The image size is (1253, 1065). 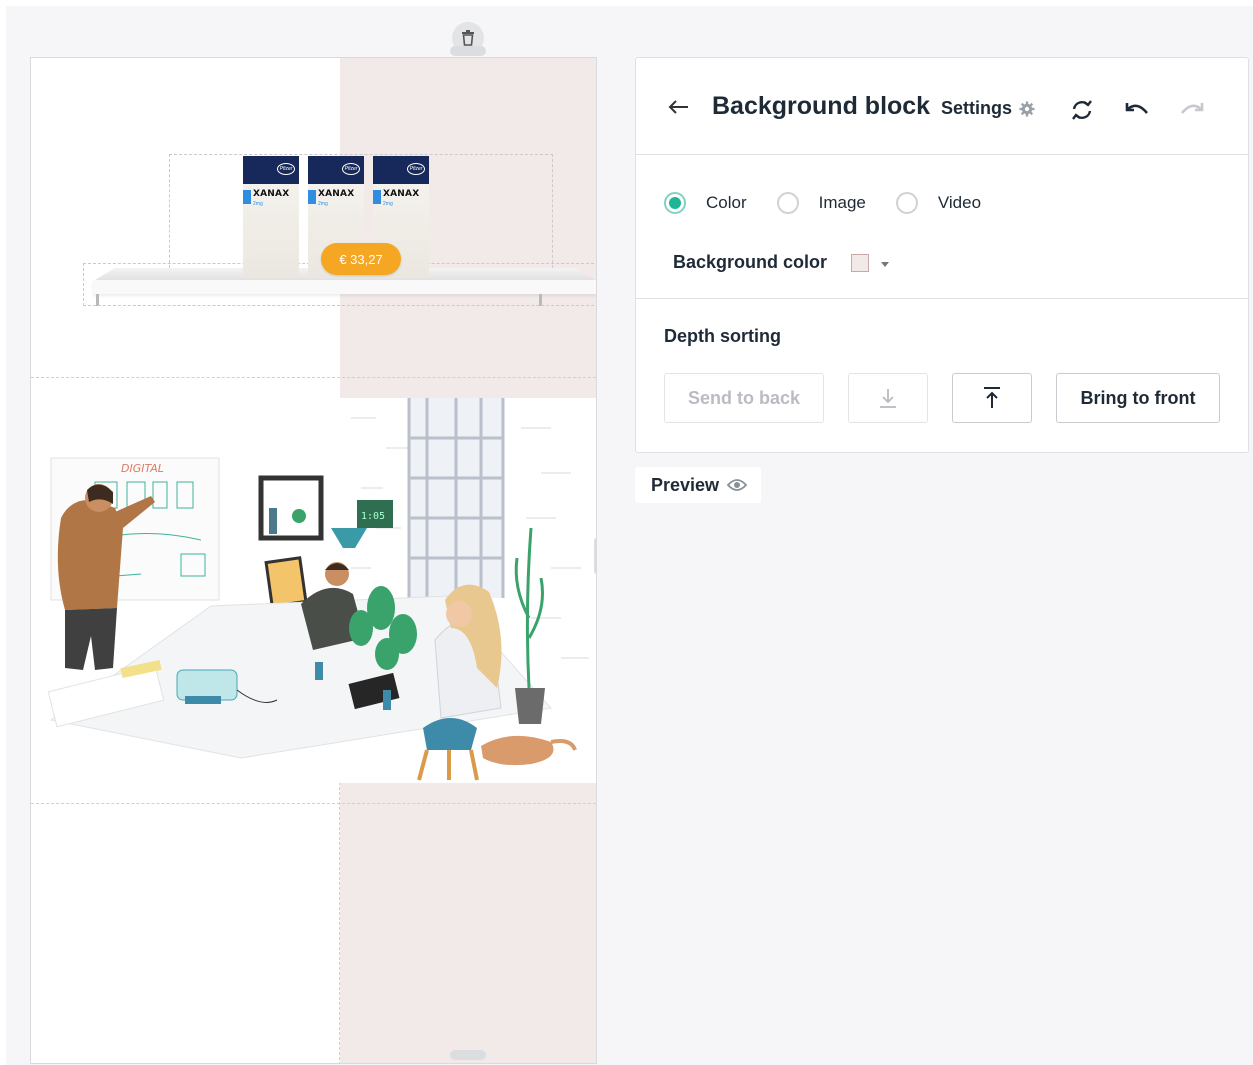 I want to click on radio-label: Video, so click(x=959, y=202).